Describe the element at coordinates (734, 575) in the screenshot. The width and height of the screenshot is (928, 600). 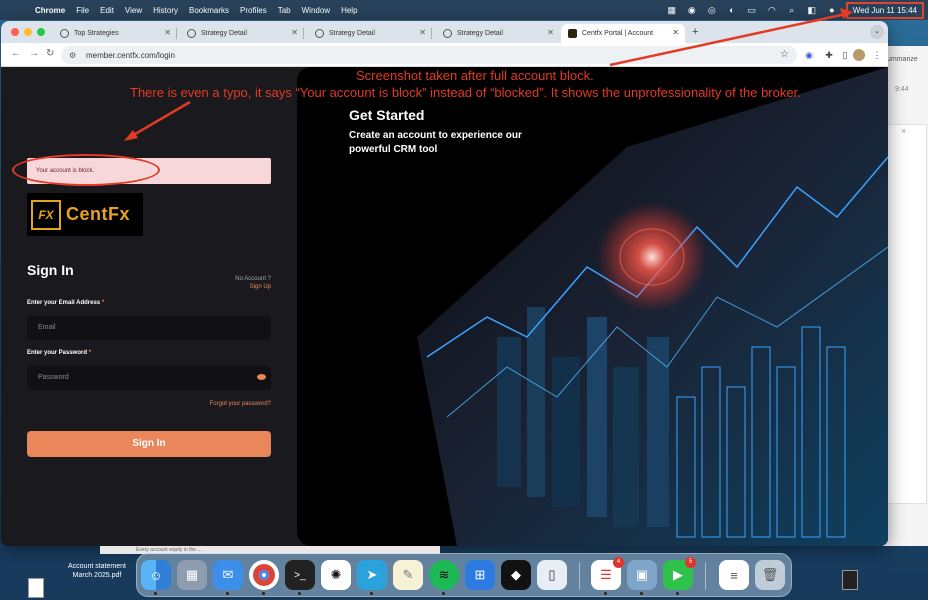
I see `dock-document-icon: ≡` at that location.